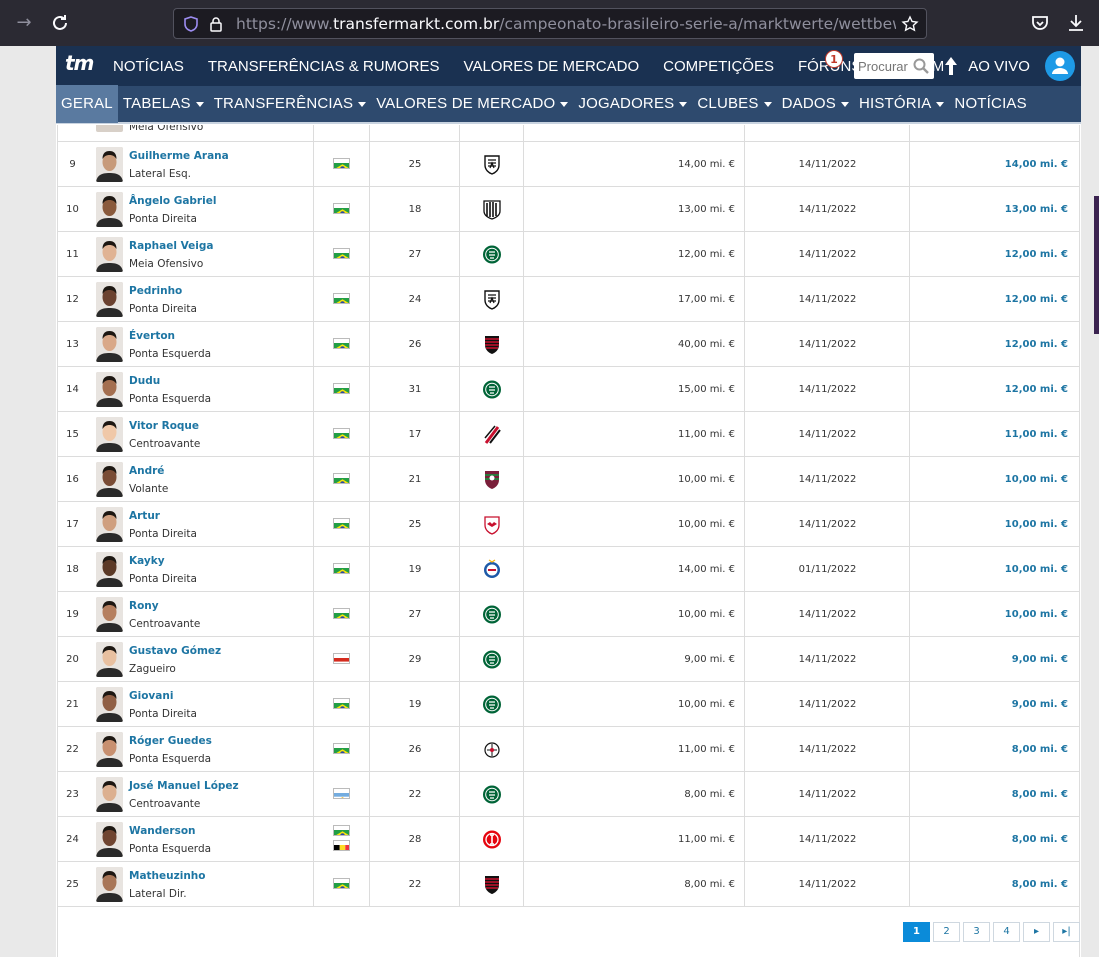 This screenshot has height=957, width=1099. I want to click on club-bahia-icon, so click(492, 569).